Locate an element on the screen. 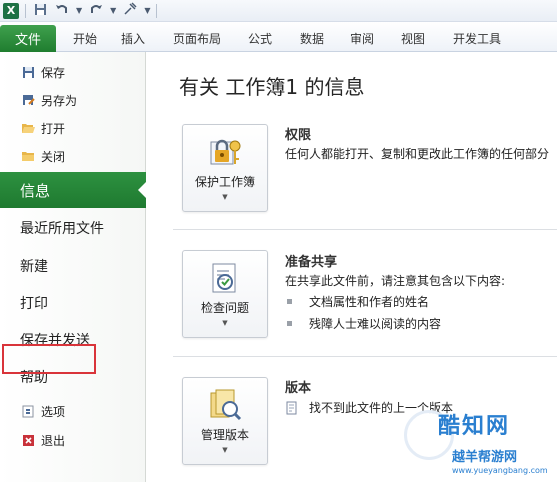 This screenshot has height=482, width=557. customize-dropdown-icon: ▼ is located at coordinates (147, 10).